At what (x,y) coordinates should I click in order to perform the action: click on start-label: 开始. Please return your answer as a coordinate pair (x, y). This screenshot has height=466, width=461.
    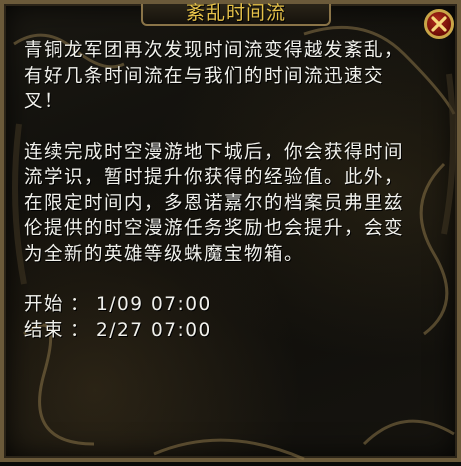
    Looking at the image, I should click on (44, 304).